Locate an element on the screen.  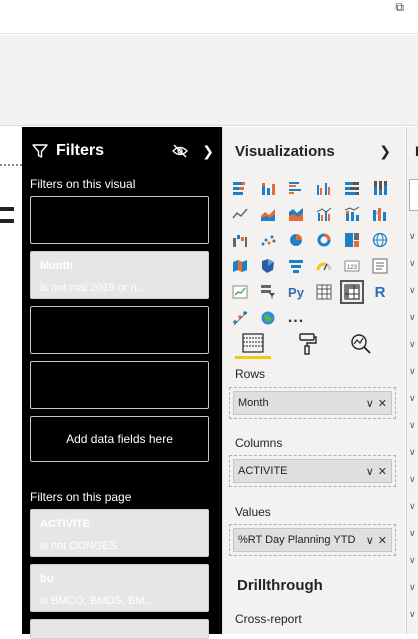
visualizations-title: Visualizations is located at coordinates (285, 151).